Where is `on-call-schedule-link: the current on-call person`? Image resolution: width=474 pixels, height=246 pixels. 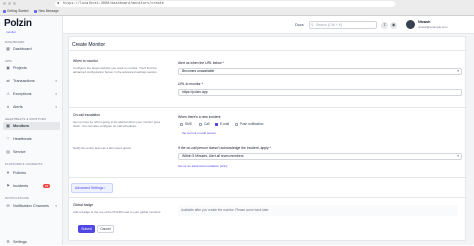
on-call-schedule-link: the current on-call person is located at coordinates (199, 133).